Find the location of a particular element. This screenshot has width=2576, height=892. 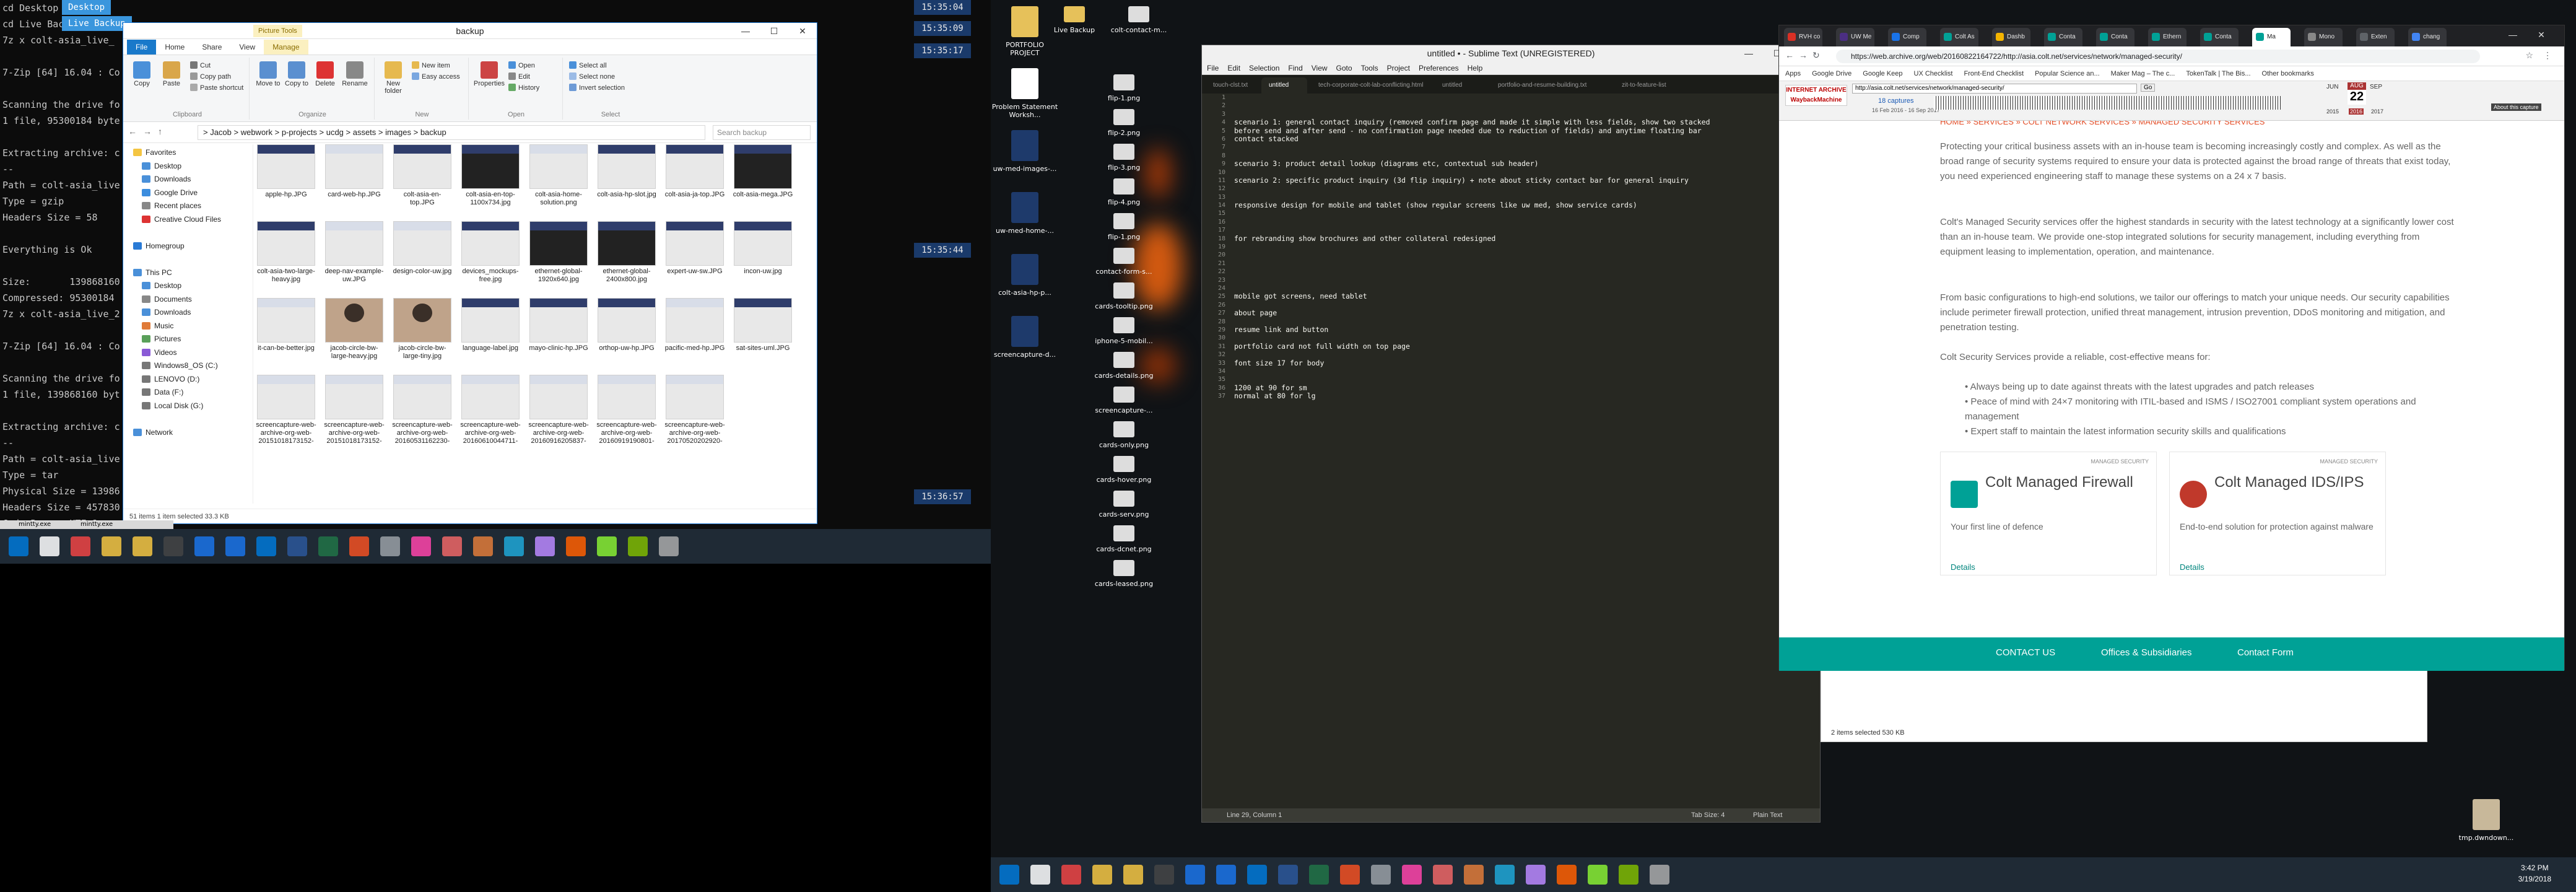

code-line: contact stacked is located at coordinates (1522, 139).